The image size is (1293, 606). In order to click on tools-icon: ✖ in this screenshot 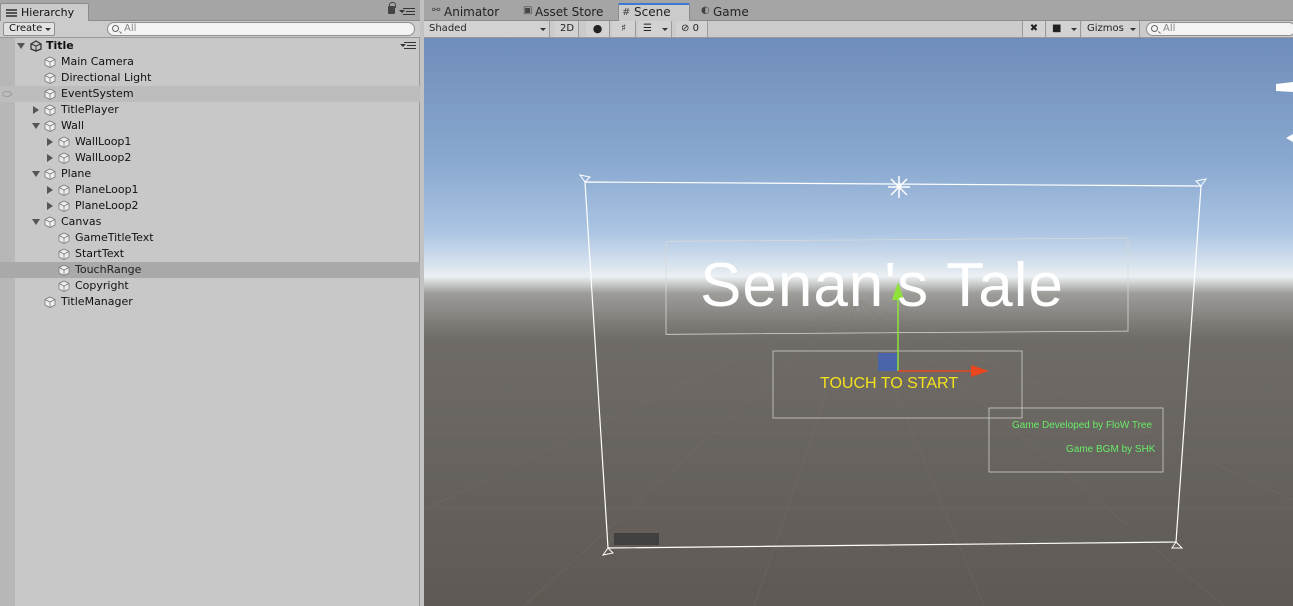, I will do `click(1034, 28)`.